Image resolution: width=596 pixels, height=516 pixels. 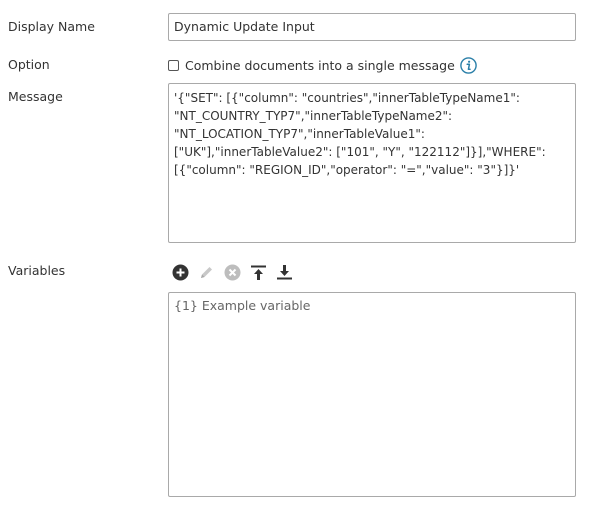 What do you see at coordinates (173, 65) in the screenshot?
I see `combine-documents-checkbox` at bounding box center [173, 65].